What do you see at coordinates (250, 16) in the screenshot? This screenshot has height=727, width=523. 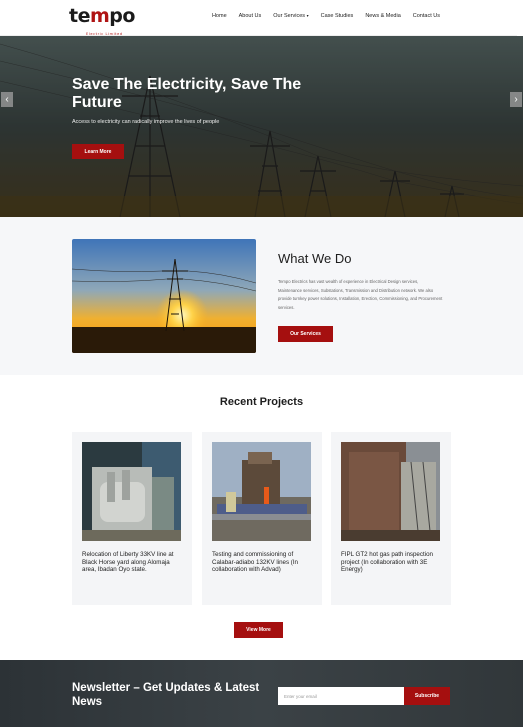 I see `nav-about-us: About Us` at bounding box center [250, 16].